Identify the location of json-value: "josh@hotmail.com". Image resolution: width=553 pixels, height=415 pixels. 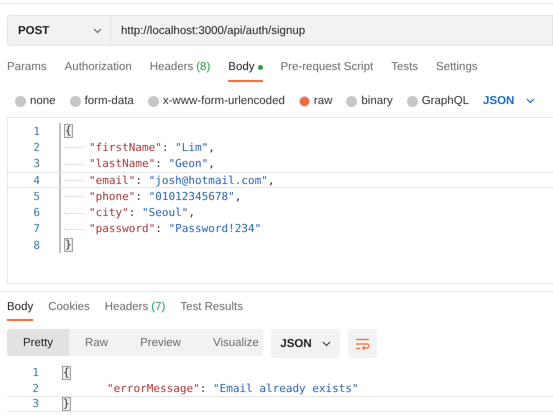
(208, 180).